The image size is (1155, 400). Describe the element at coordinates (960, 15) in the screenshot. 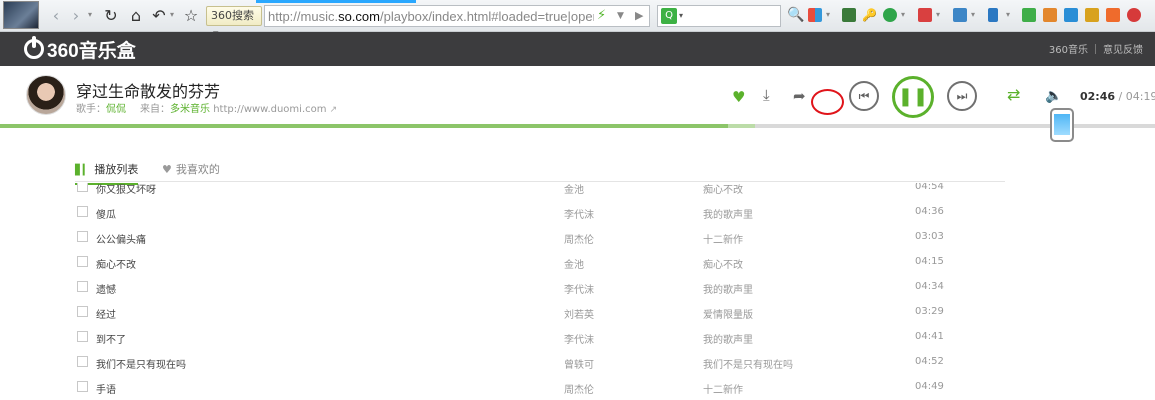

I see `translate-icon` at that location.